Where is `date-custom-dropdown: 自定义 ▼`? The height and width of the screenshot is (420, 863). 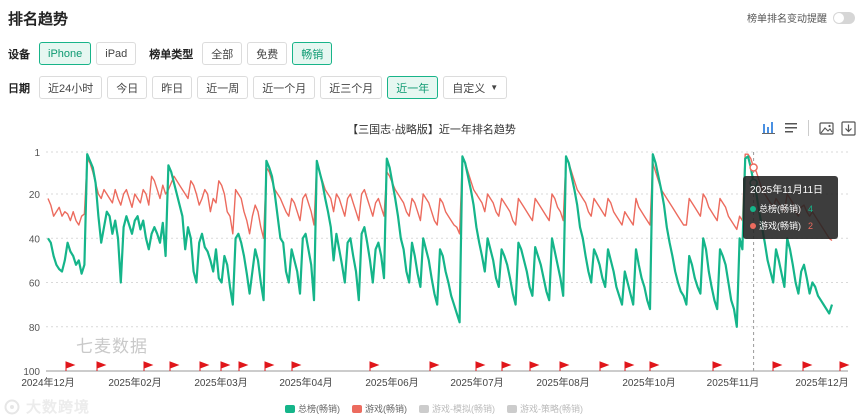
date-custom-dropdown: 自定义 ▼ is located at coordinates (475, 87).